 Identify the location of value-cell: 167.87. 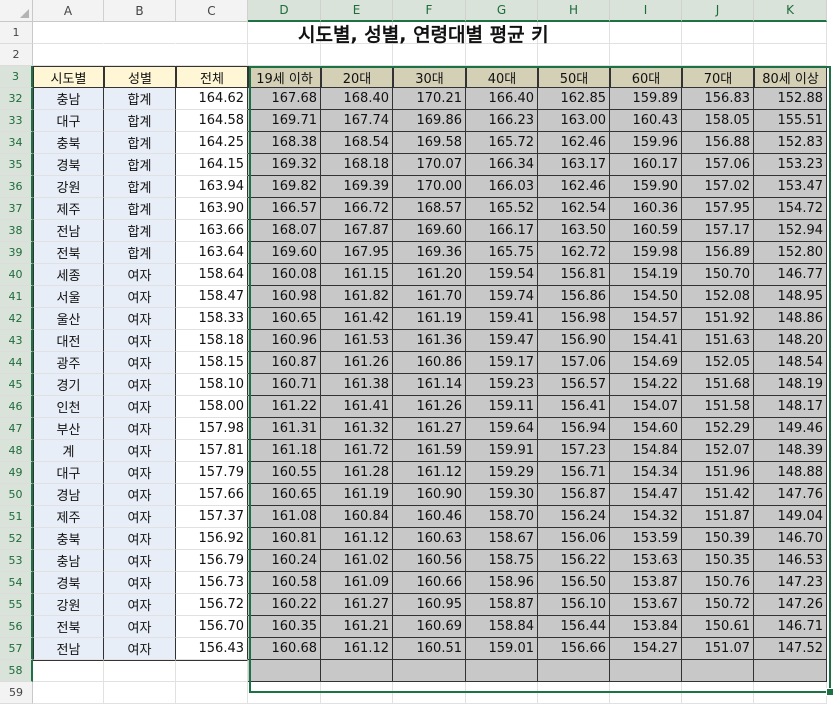
(357, 231).